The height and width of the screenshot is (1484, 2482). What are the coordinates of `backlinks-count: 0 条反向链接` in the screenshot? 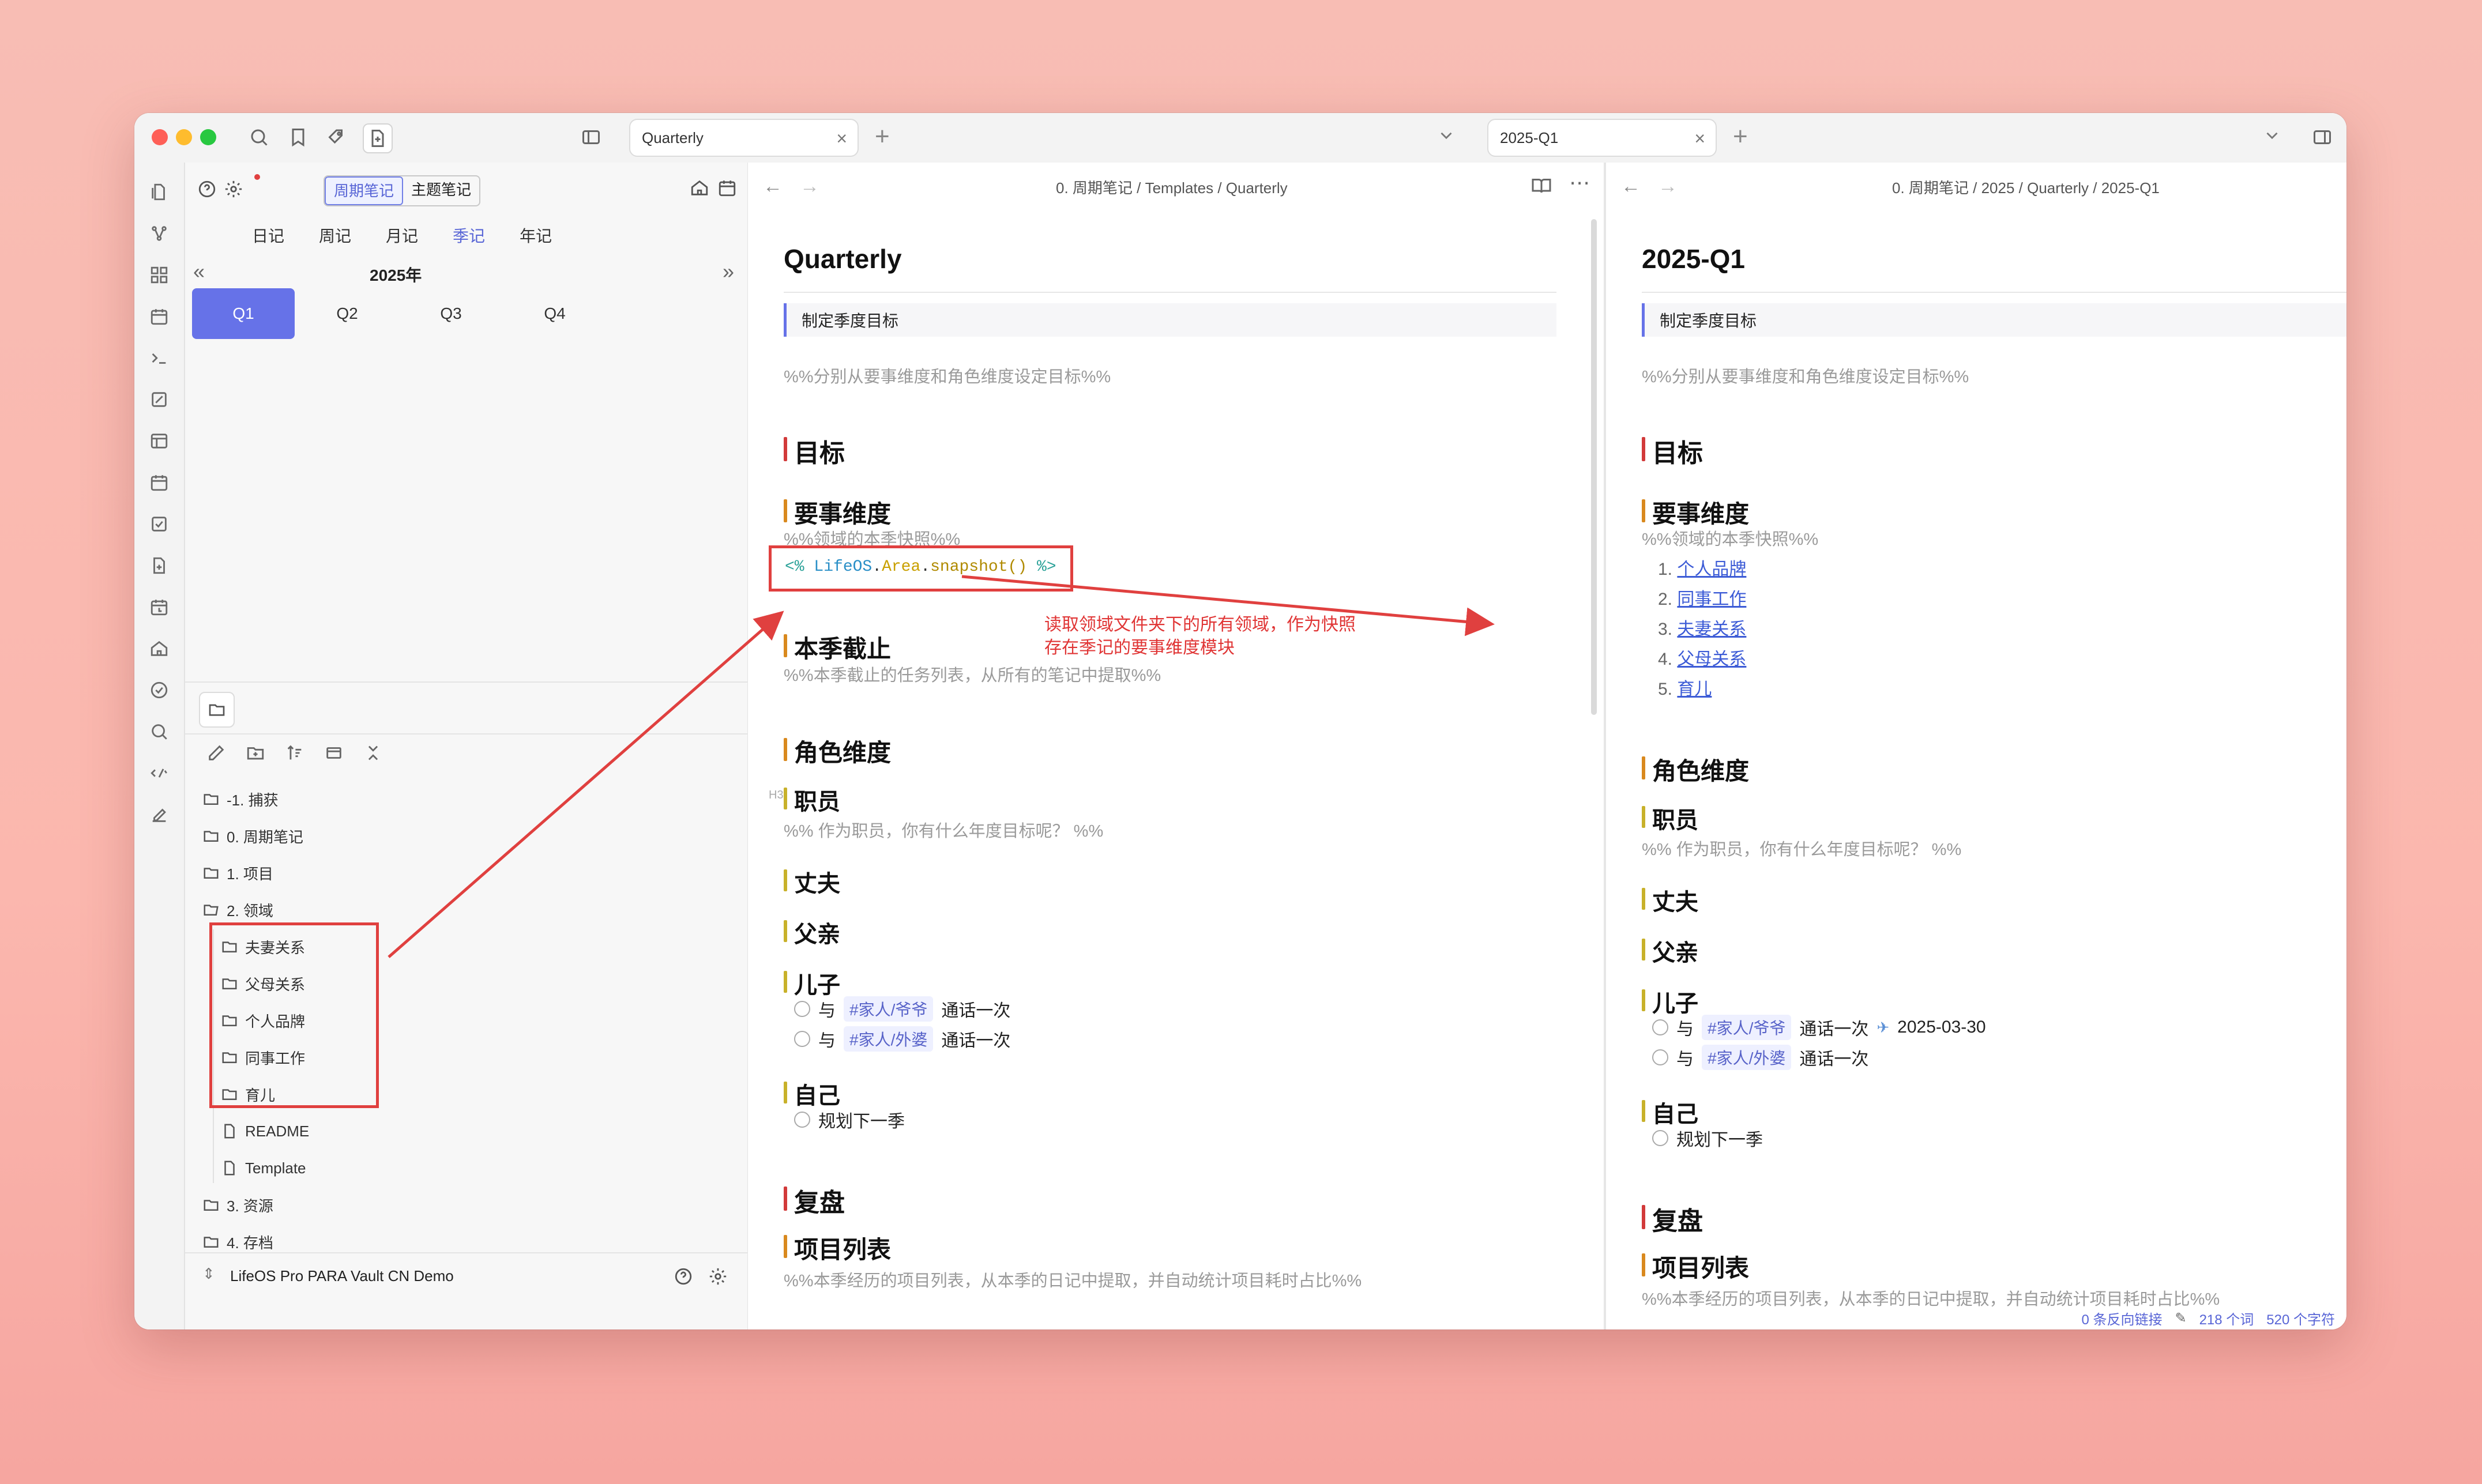 It's located at (2121, 1318).